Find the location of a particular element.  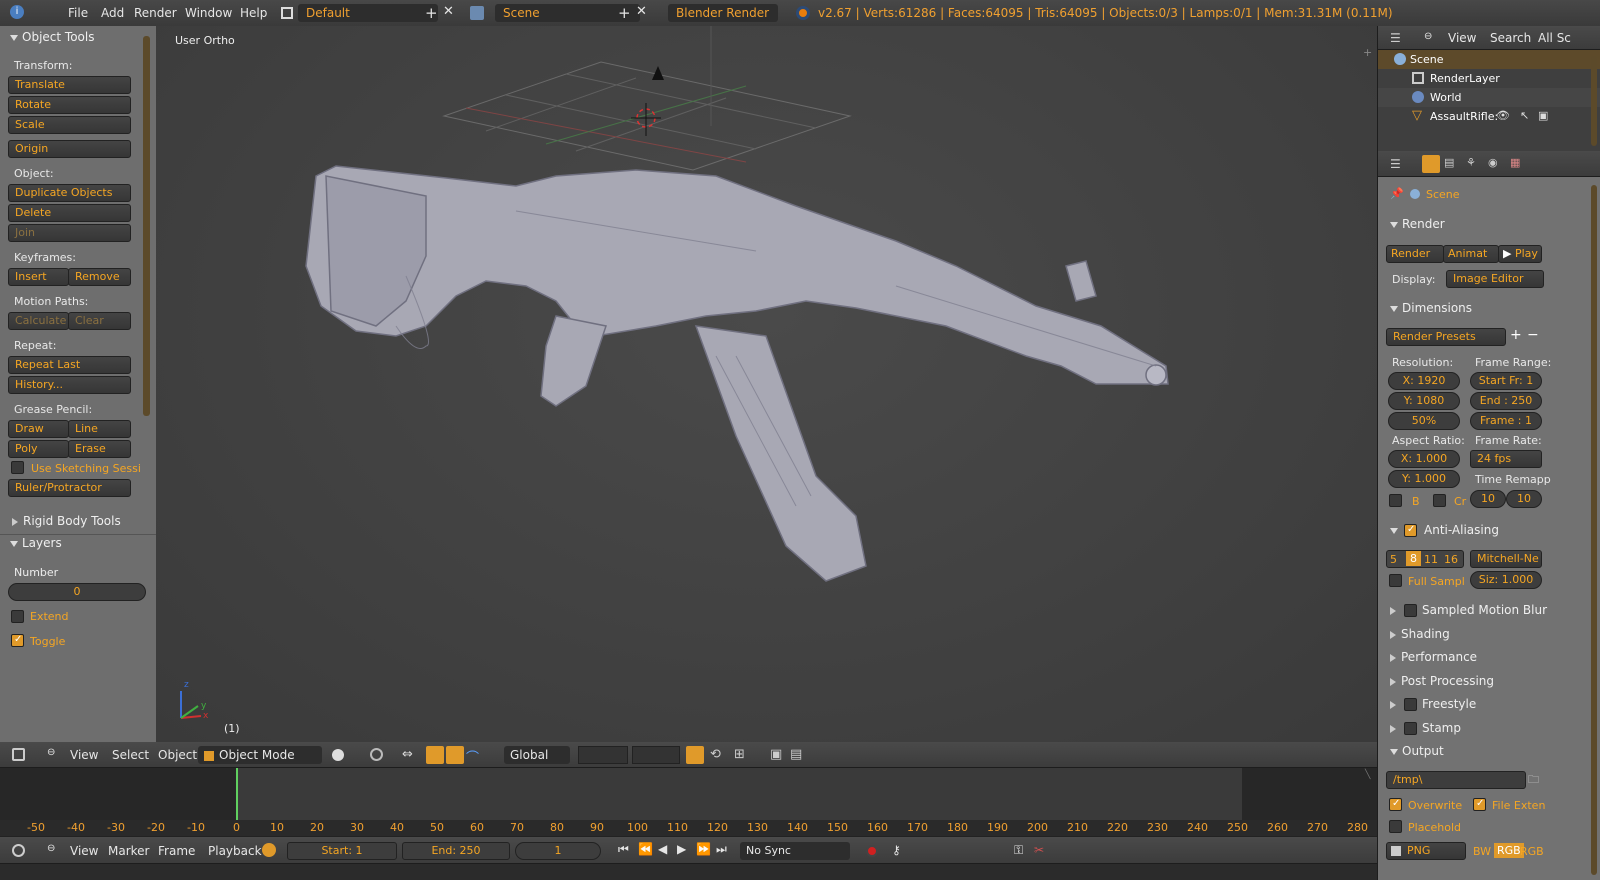

duplicate-objects-button: Duplicate Objects is located at coordinates (69, 193).